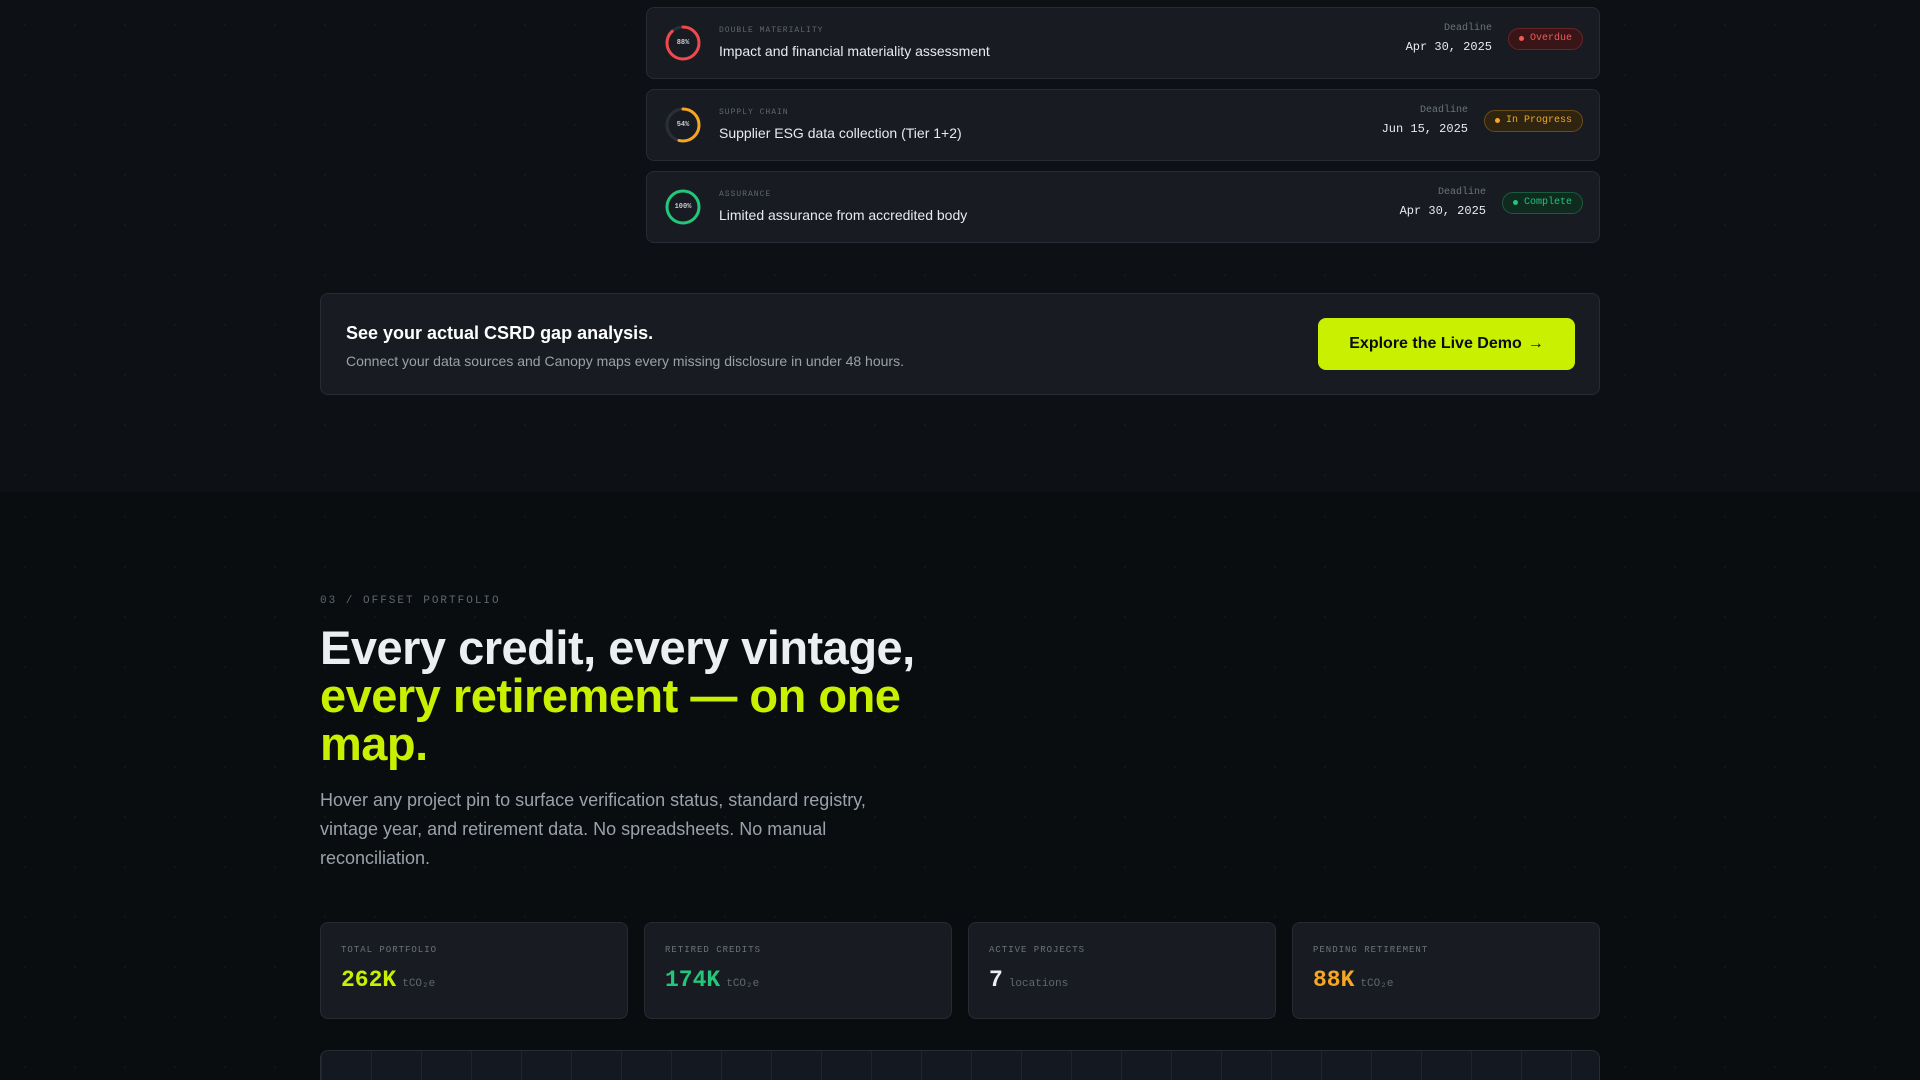 The image size is (1920, 1080). Describe the element at coordinates (617, 647) in the screenshot. I see `headline-line: Every credit, every vintage,` at that location.